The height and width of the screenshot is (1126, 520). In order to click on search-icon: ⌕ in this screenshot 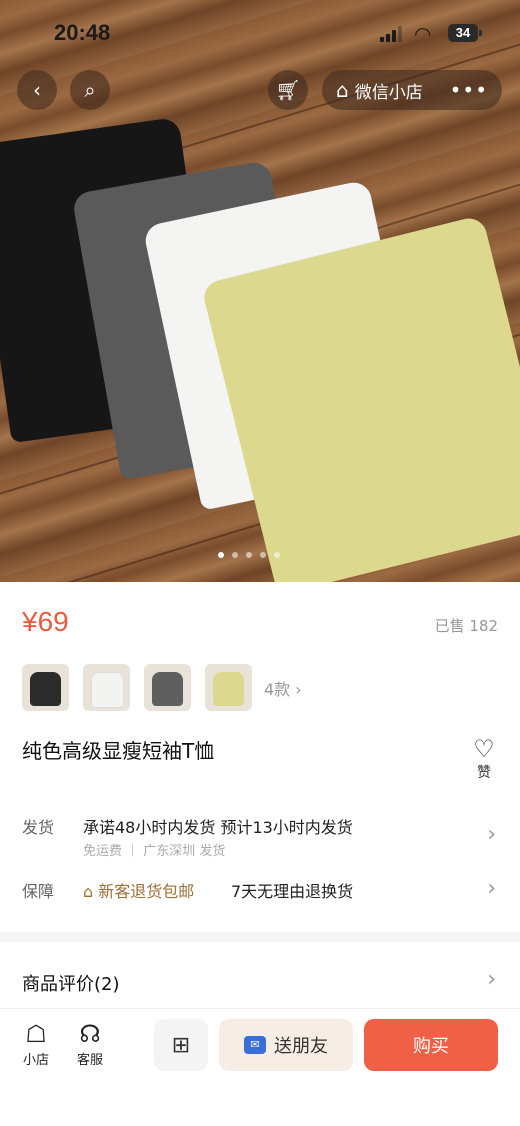, I will do `click(90, 90)`.